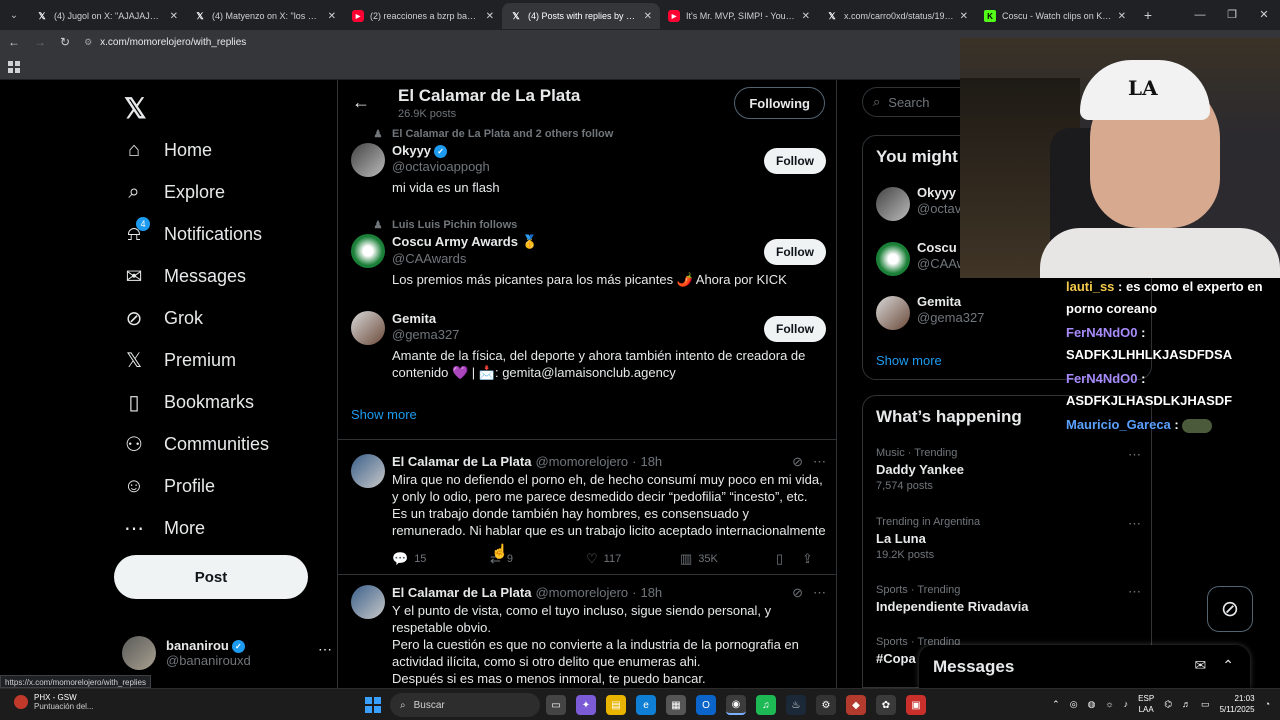 The height and width of the screenshot is (720, 1280). Describe the element at coordinates (1109, 704) in the screenshot. I see `tray-app-icon: ☼` at that location.